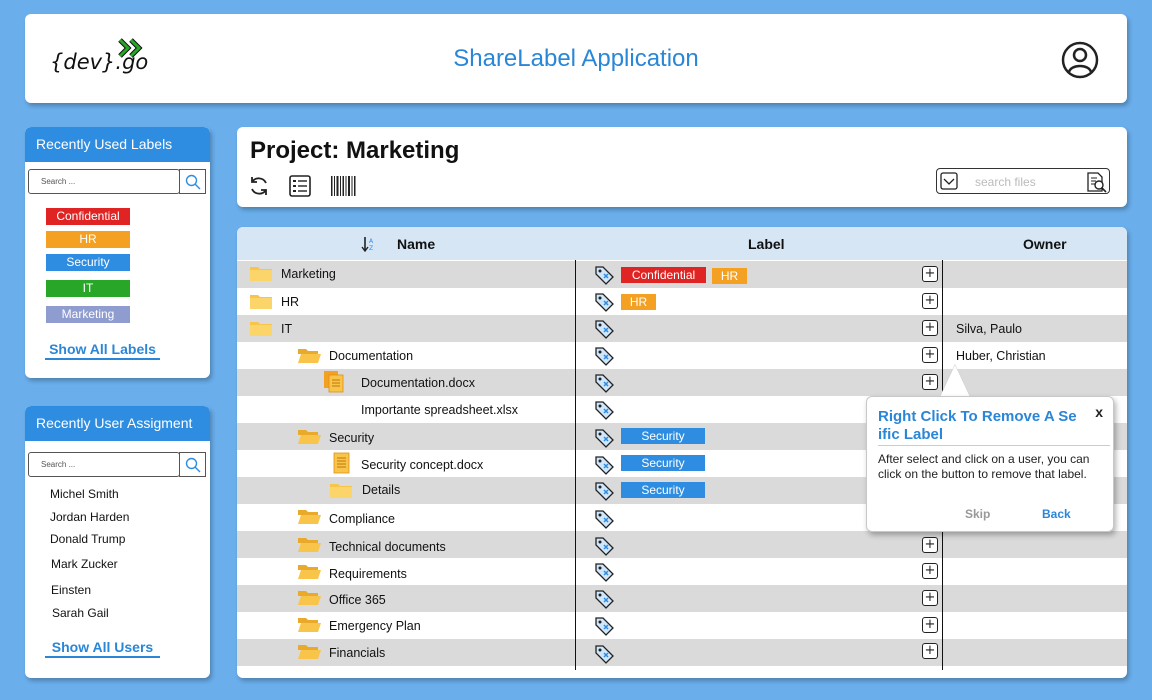 The height and width of the screenshot is (700, 1152). I want to click on row-label-confidential: Confidential, so click(663, 275).